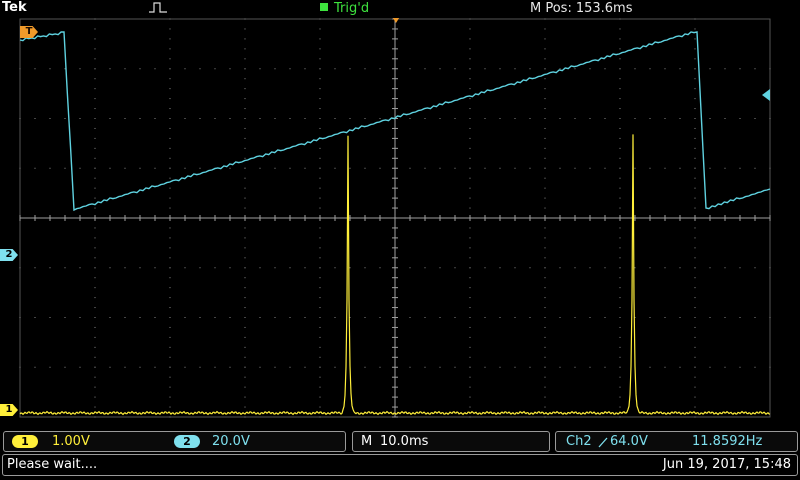 The image size is (800, 480). I want to click on ch2-scale: 20.0V, so click(231, 441).